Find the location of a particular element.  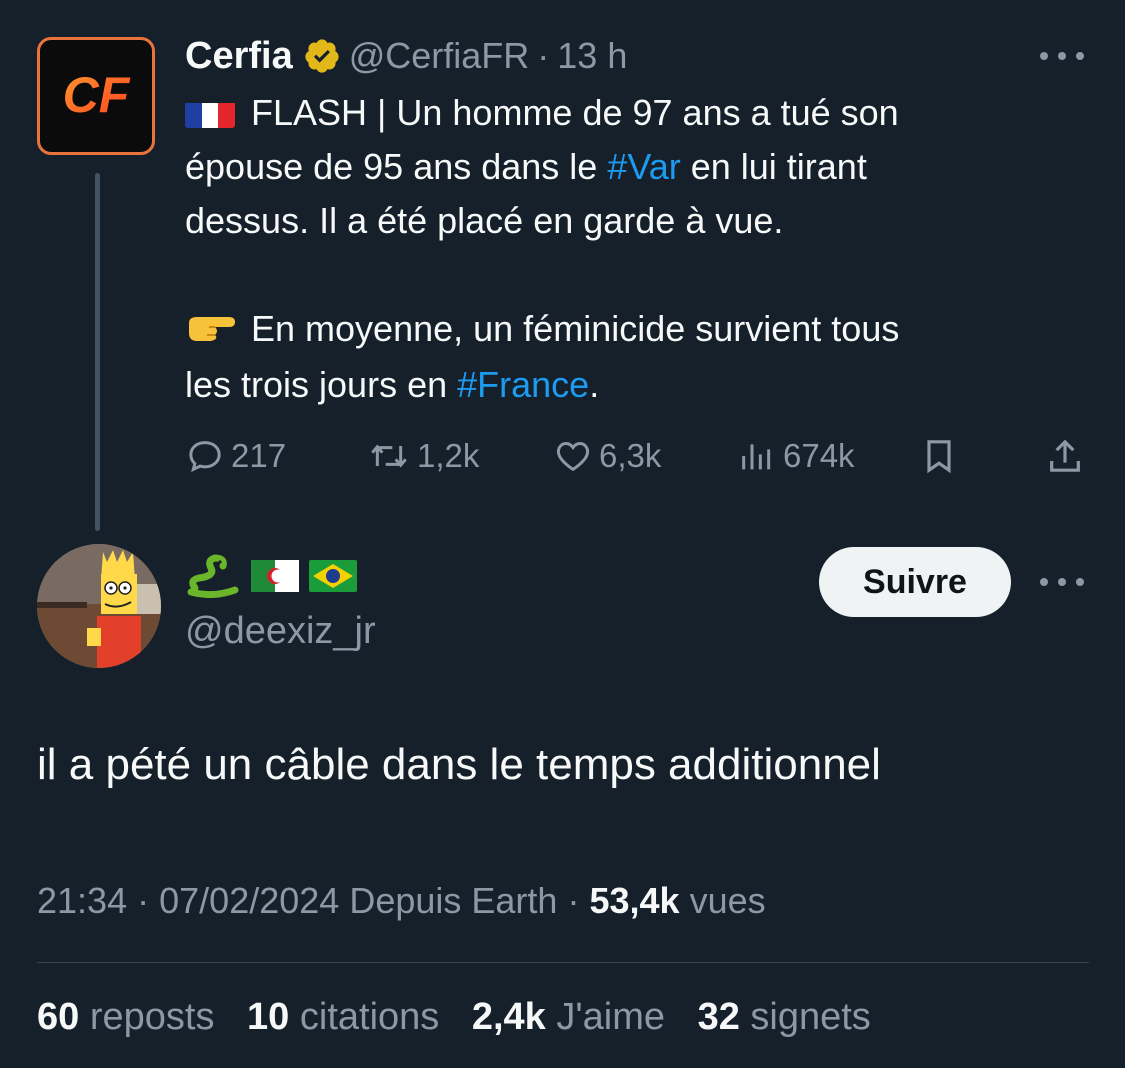

reply-avatar is located at coordinates (99, 606).